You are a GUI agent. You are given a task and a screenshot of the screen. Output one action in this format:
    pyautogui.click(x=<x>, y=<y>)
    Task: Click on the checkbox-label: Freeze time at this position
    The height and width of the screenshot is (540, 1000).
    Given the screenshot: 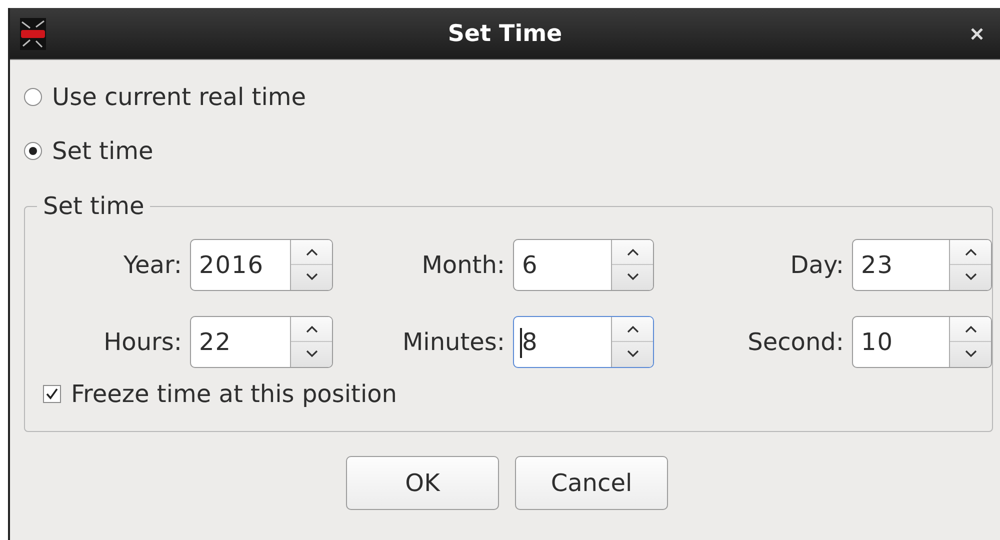 What is the action you would take?
    pyautogui.click(x=234, y=394)
    